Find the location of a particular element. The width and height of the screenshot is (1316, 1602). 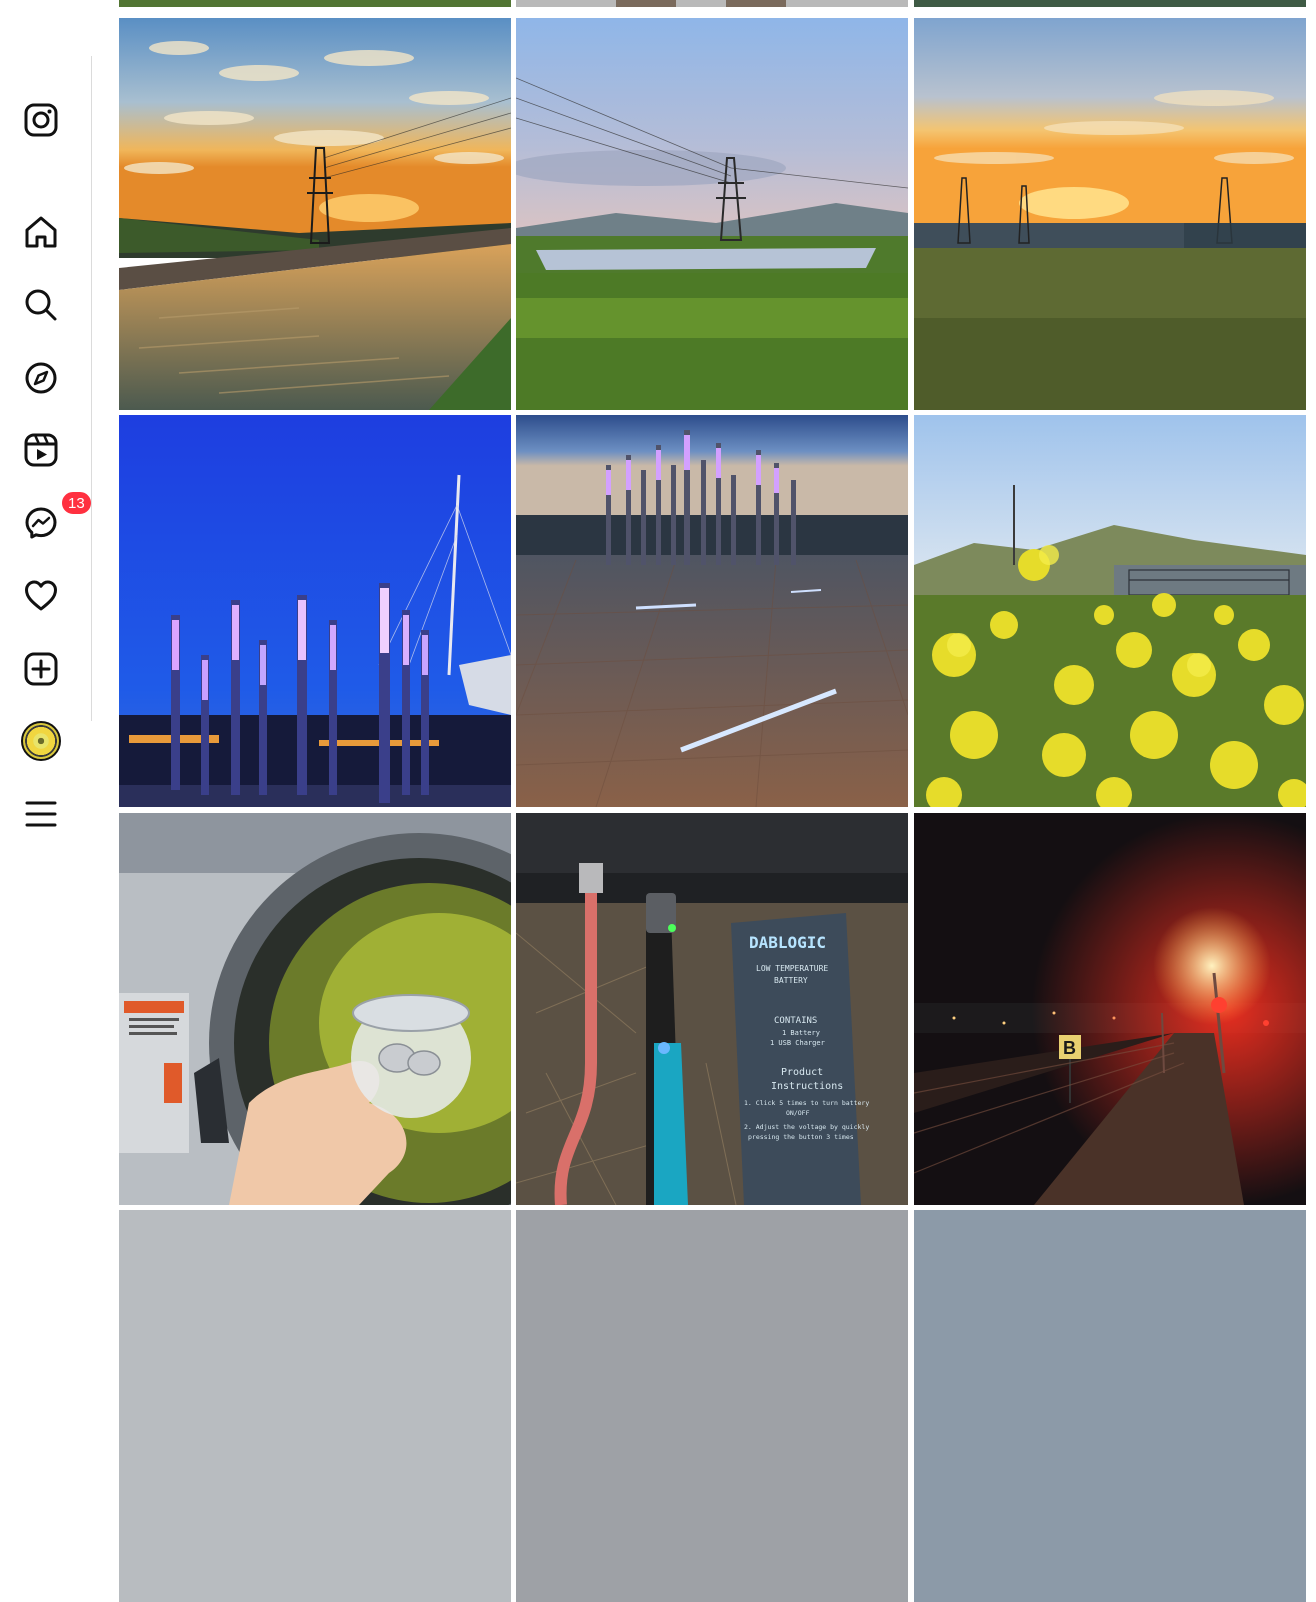

profile-avatar is located at coordinates (41, 741).